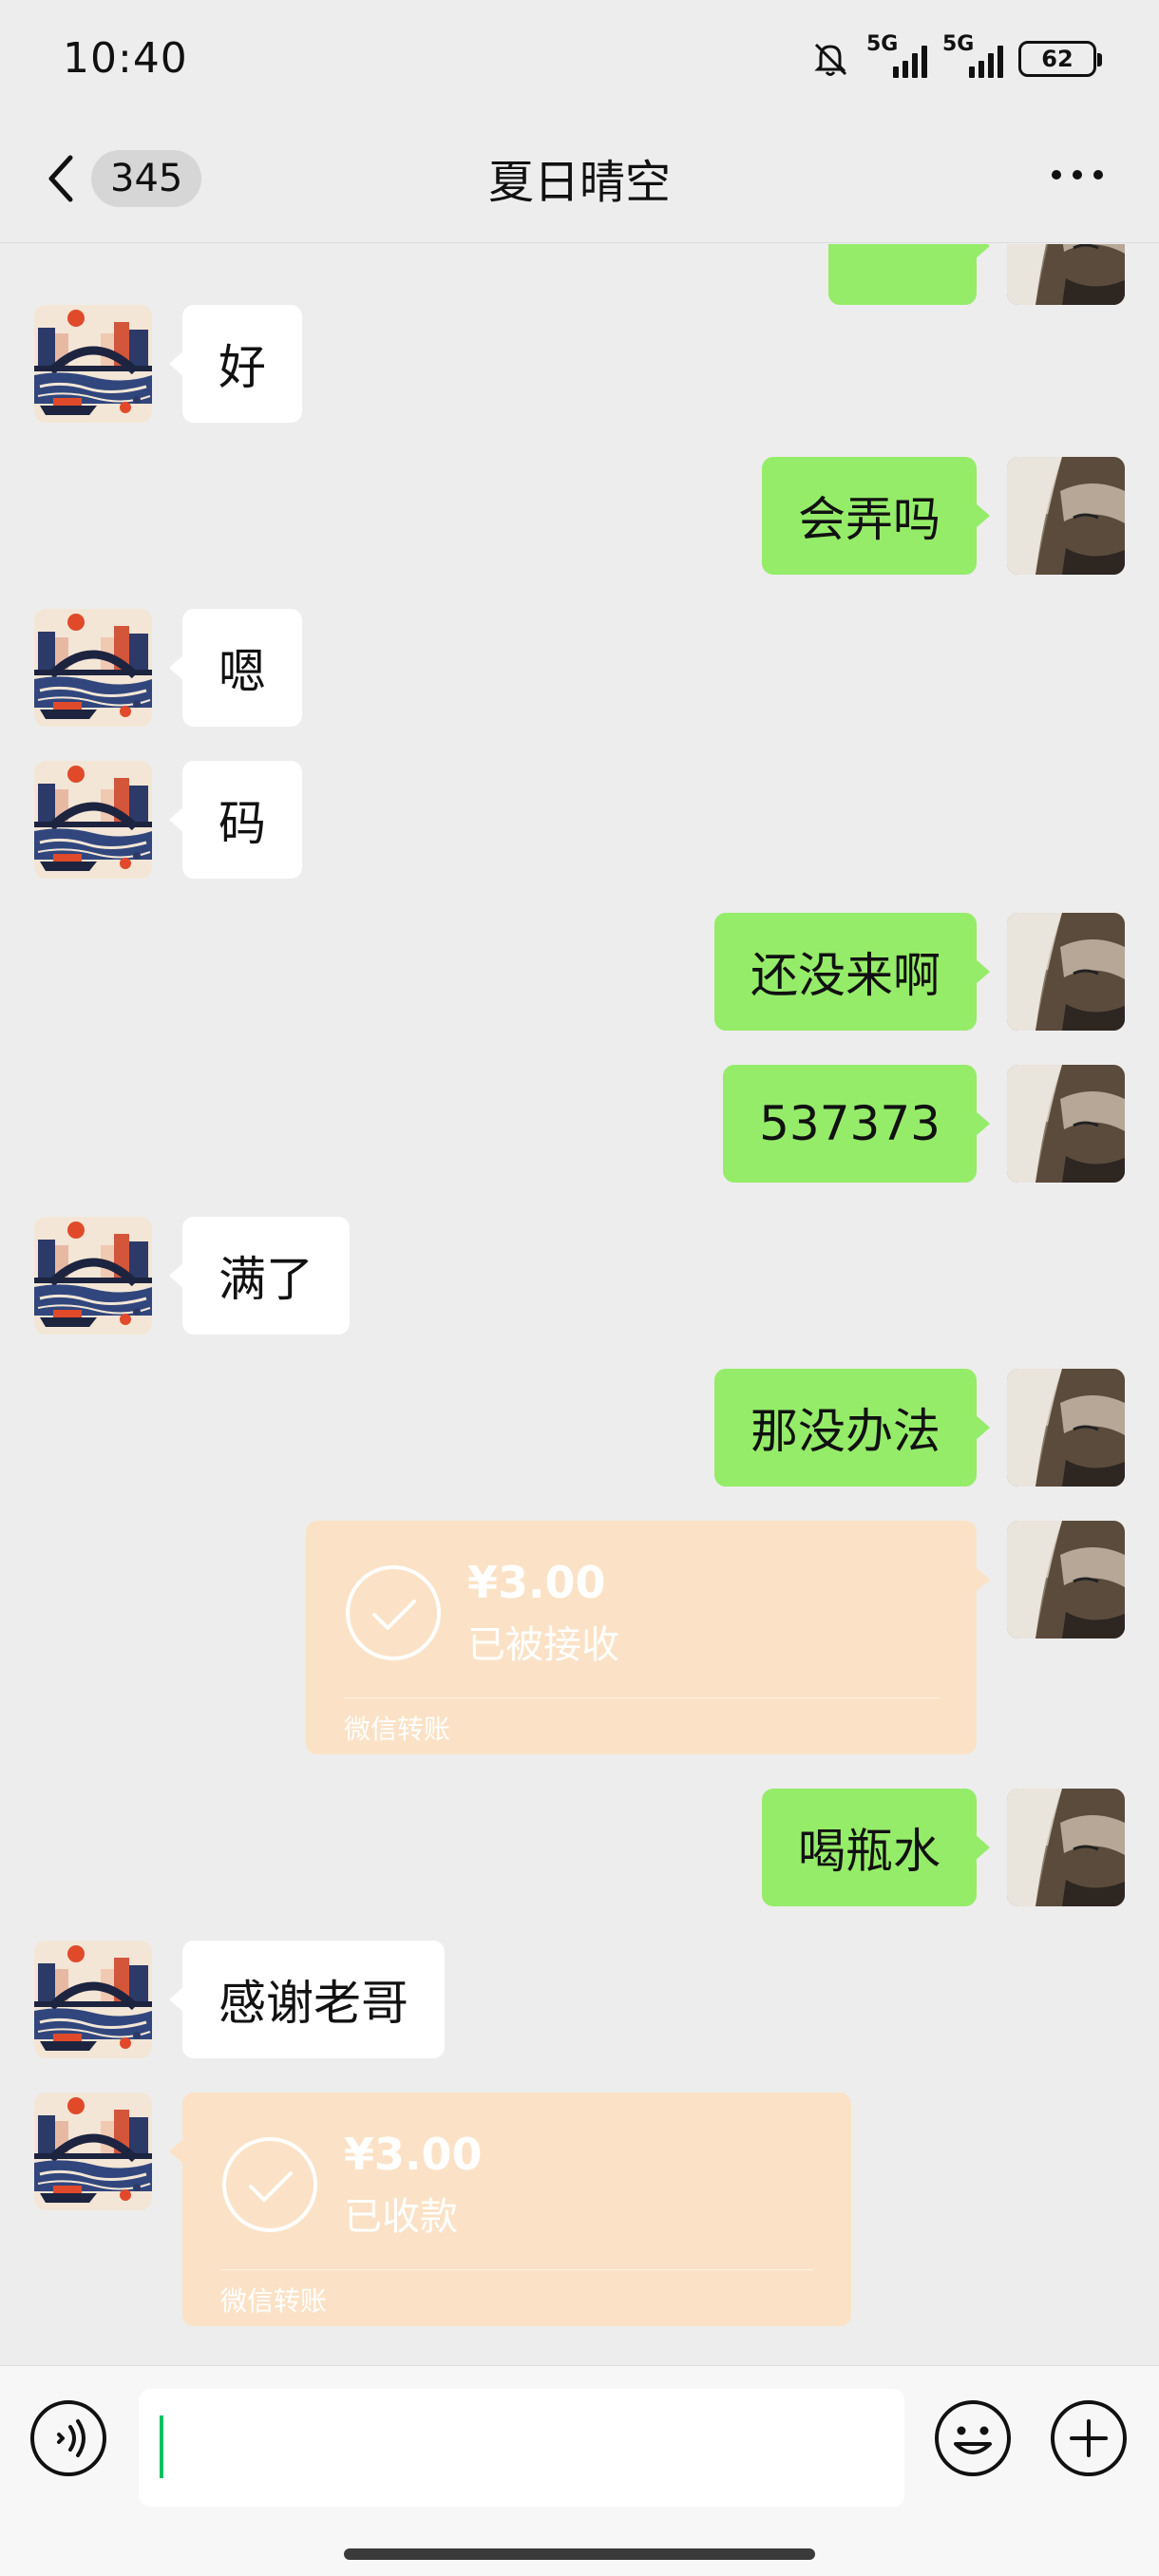 The image size is (1159, 2576). Describe the element at coordinates (161, 2446) in the screenshot. I see `text-cursor` at that location.